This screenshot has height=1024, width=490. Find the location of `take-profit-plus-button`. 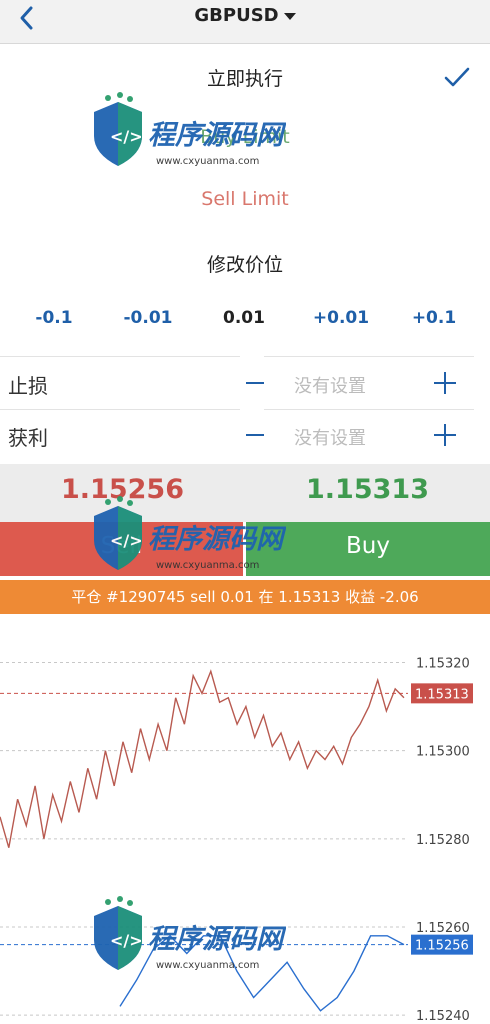

take-profit-plus-button is located at coordinates (445, 435).